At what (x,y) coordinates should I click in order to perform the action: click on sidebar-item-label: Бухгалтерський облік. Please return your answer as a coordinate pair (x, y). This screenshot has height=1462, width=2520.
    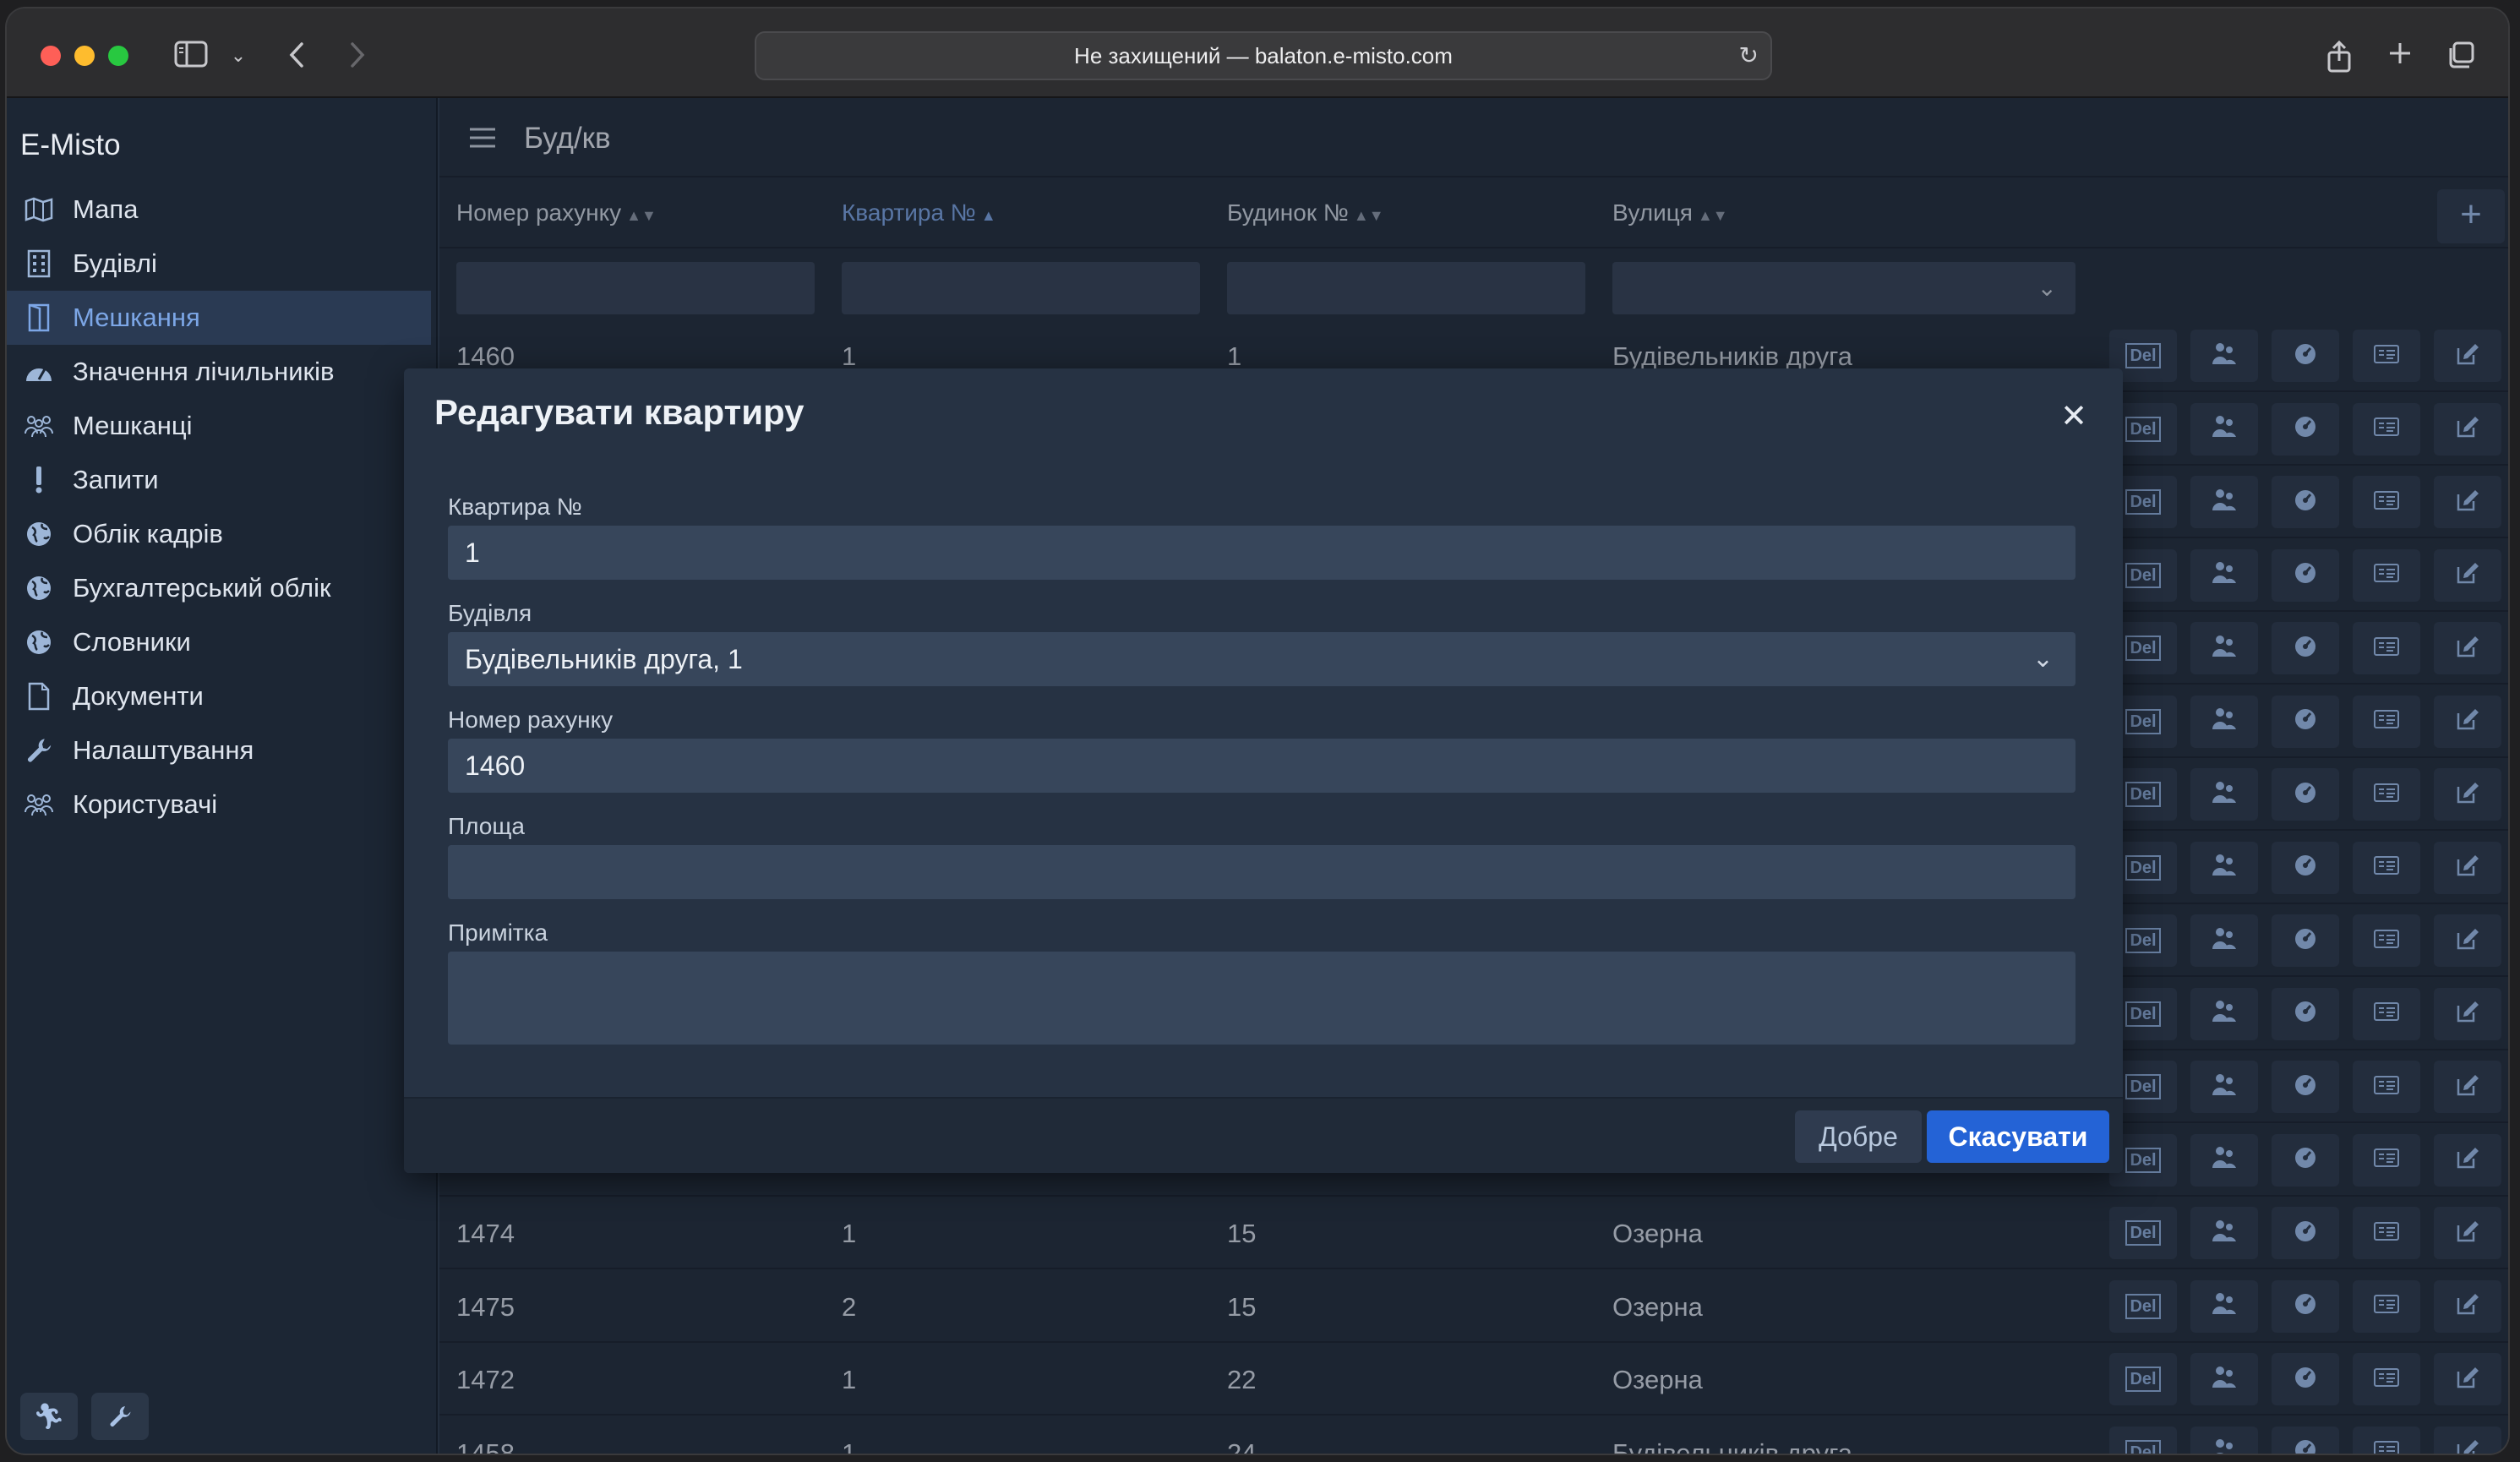
    Looking at the image, I should click on (202, 588).